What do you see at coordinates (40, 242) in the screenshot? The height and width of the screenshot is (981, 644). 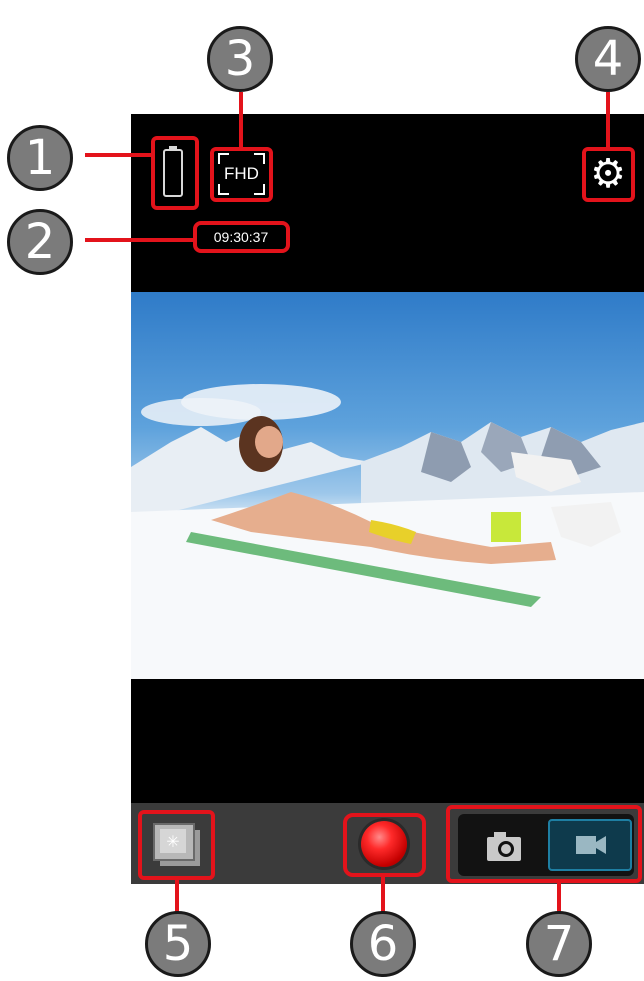 I see `callout-2: 2` at bounding box center [40, 242].